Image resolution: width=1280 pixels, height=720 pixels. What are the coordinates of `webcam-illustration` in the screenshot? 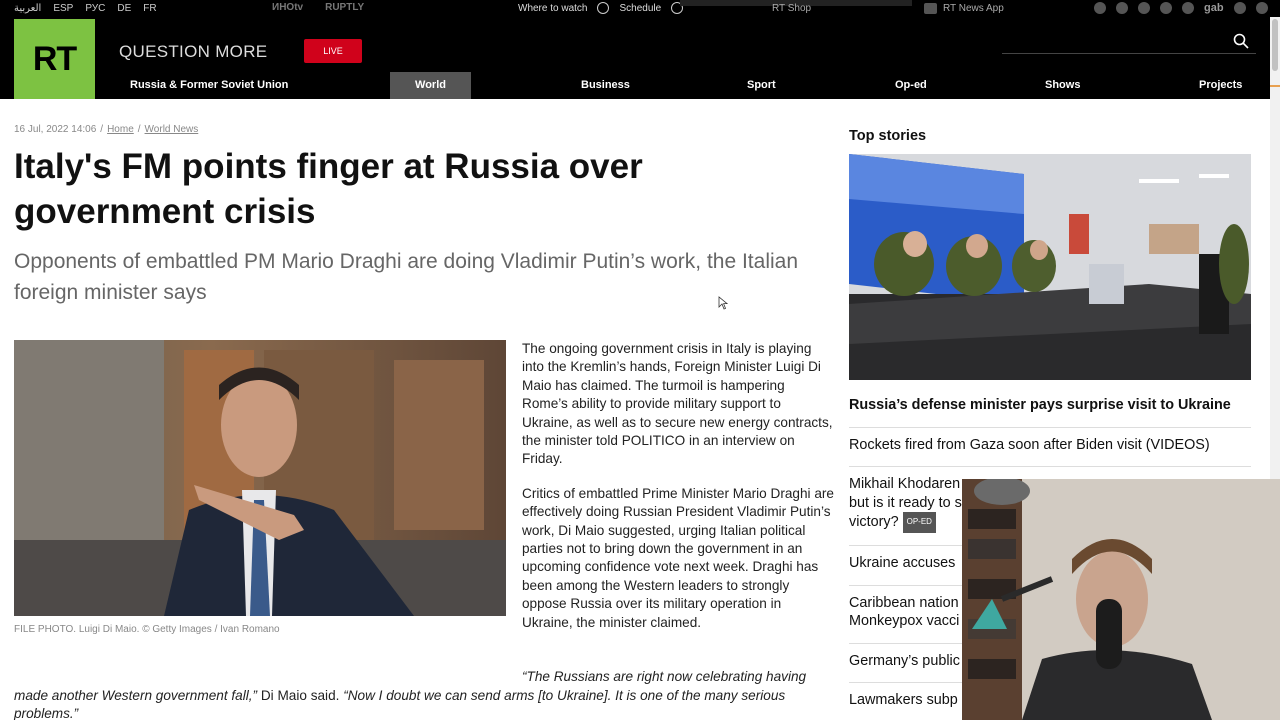 It's located at (1121, 599).